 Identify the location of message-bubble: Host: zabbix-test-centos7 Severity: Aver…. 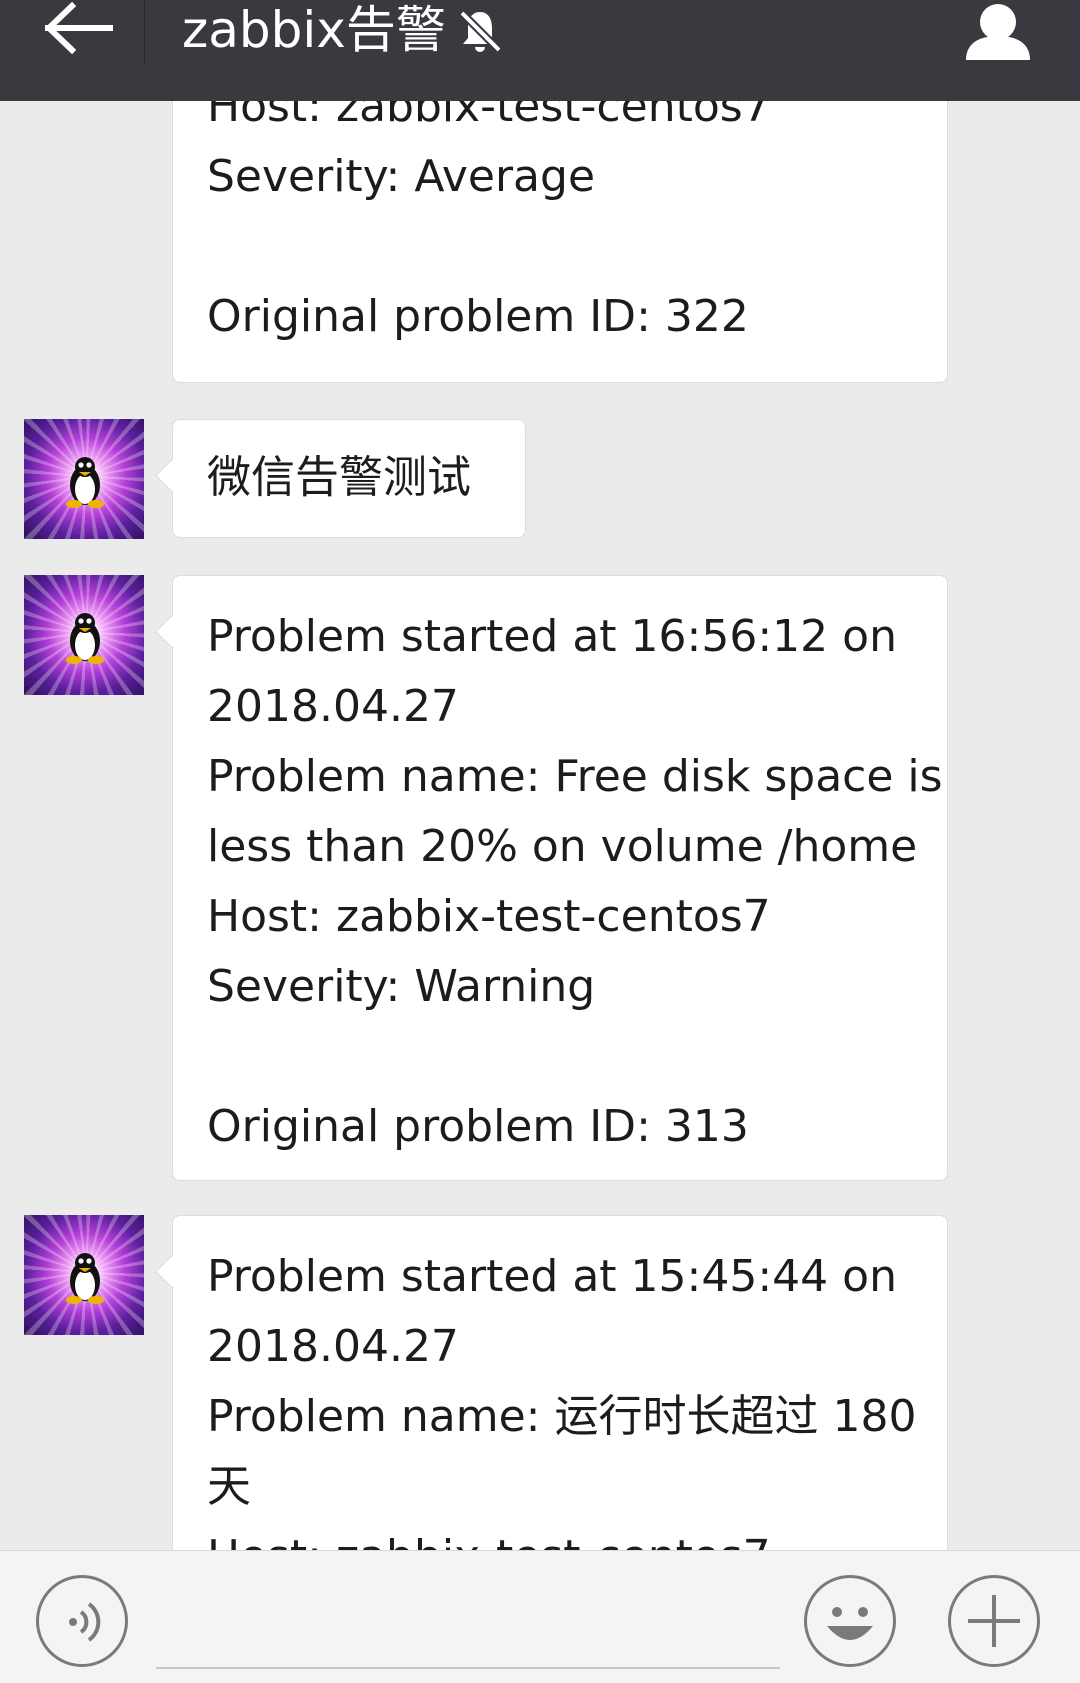
(560, 242).